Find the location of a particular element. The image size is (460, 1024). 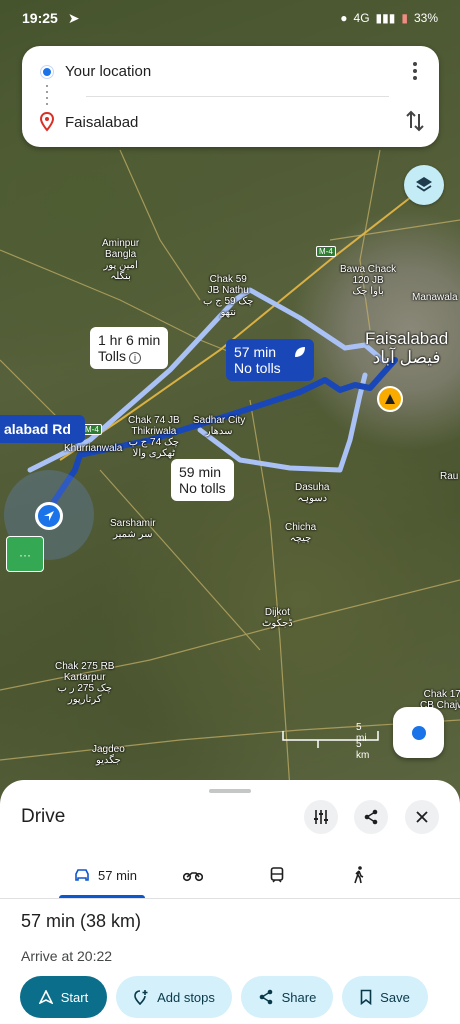

destination-pin-icon is located at coordinates (47, 122).